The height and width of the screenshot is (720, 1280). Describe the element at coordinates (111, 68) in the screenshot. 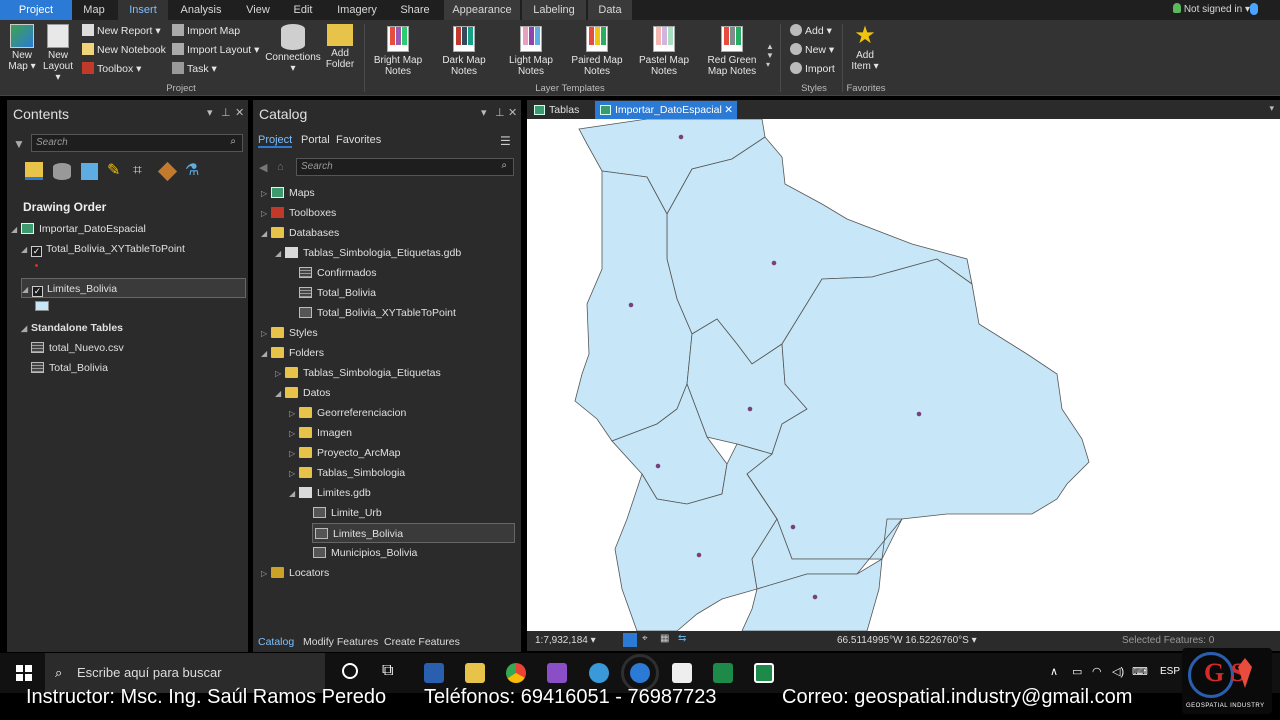

I see `toolbox-button: Toolbox ▾` at that location.